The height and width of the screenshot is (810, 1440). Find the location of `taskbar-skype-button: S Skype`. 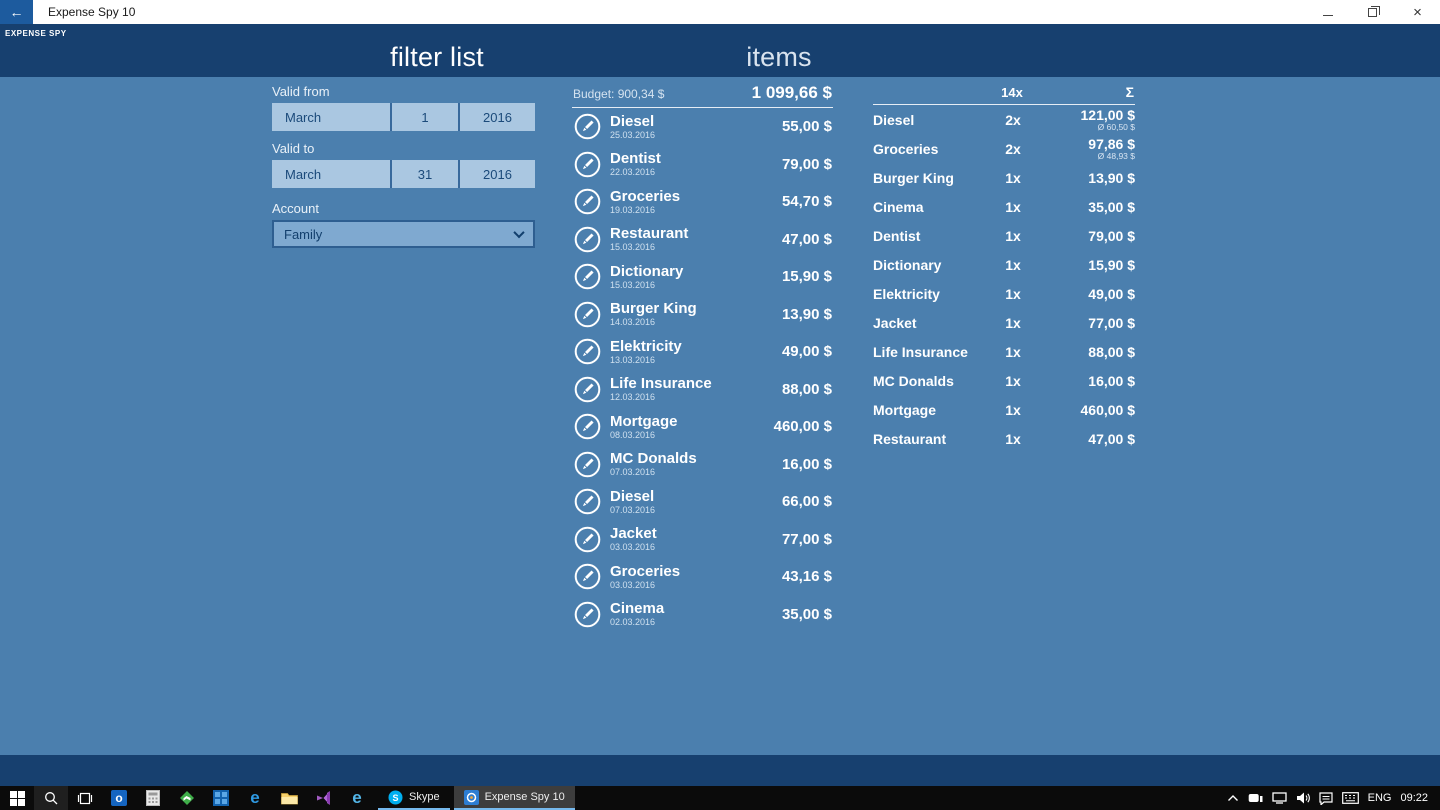

taskbar-skype-button: S Skype is located at coordinates (414, 798).